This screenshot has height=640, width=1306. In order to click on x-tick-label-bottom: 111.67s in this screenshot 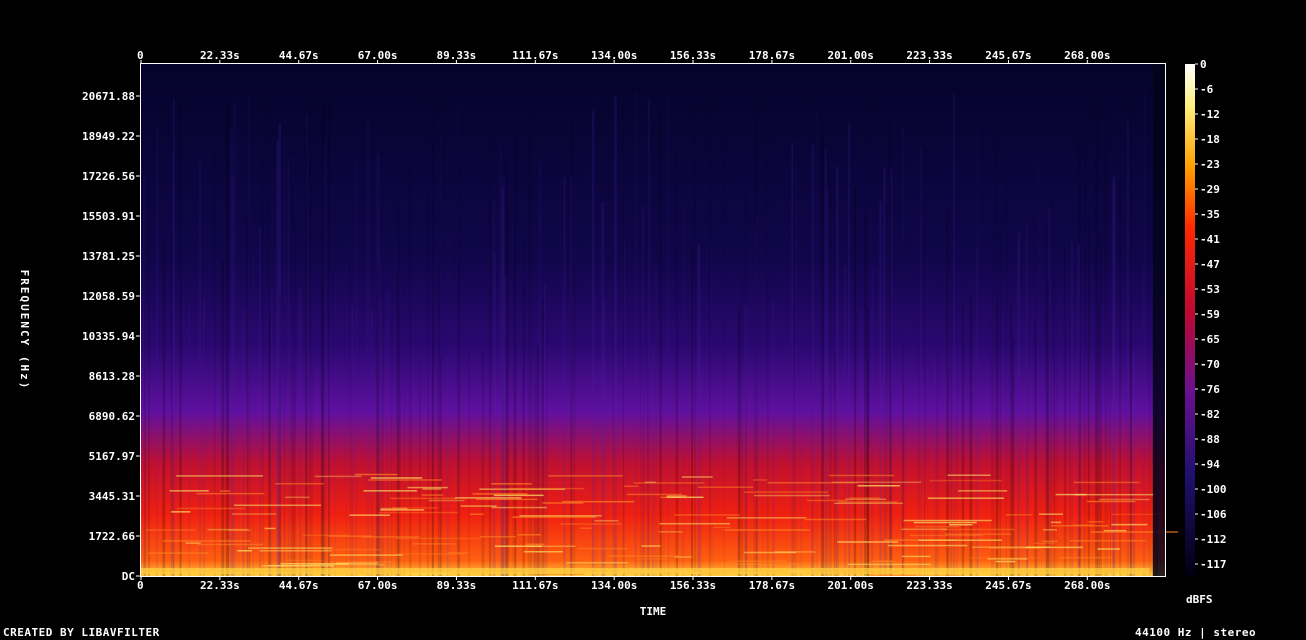, I will do `click(535, 585)`.